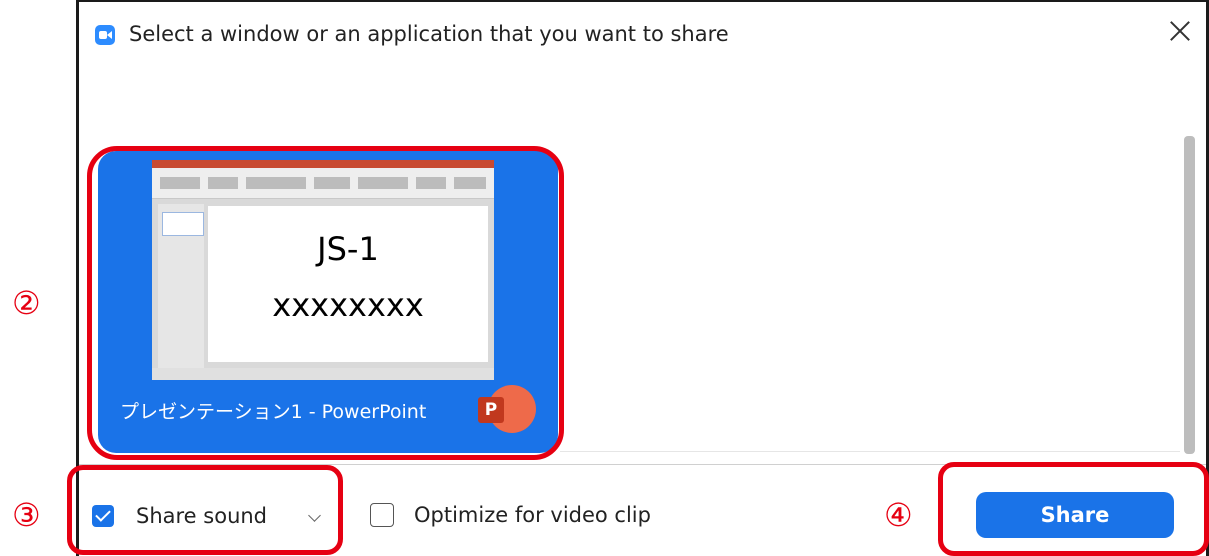 The image size is (1209, 556). Describe the element at coordinates (532, 515) in the screenshot. I see `optimize-video-label: Optimize for video clip` at that location.